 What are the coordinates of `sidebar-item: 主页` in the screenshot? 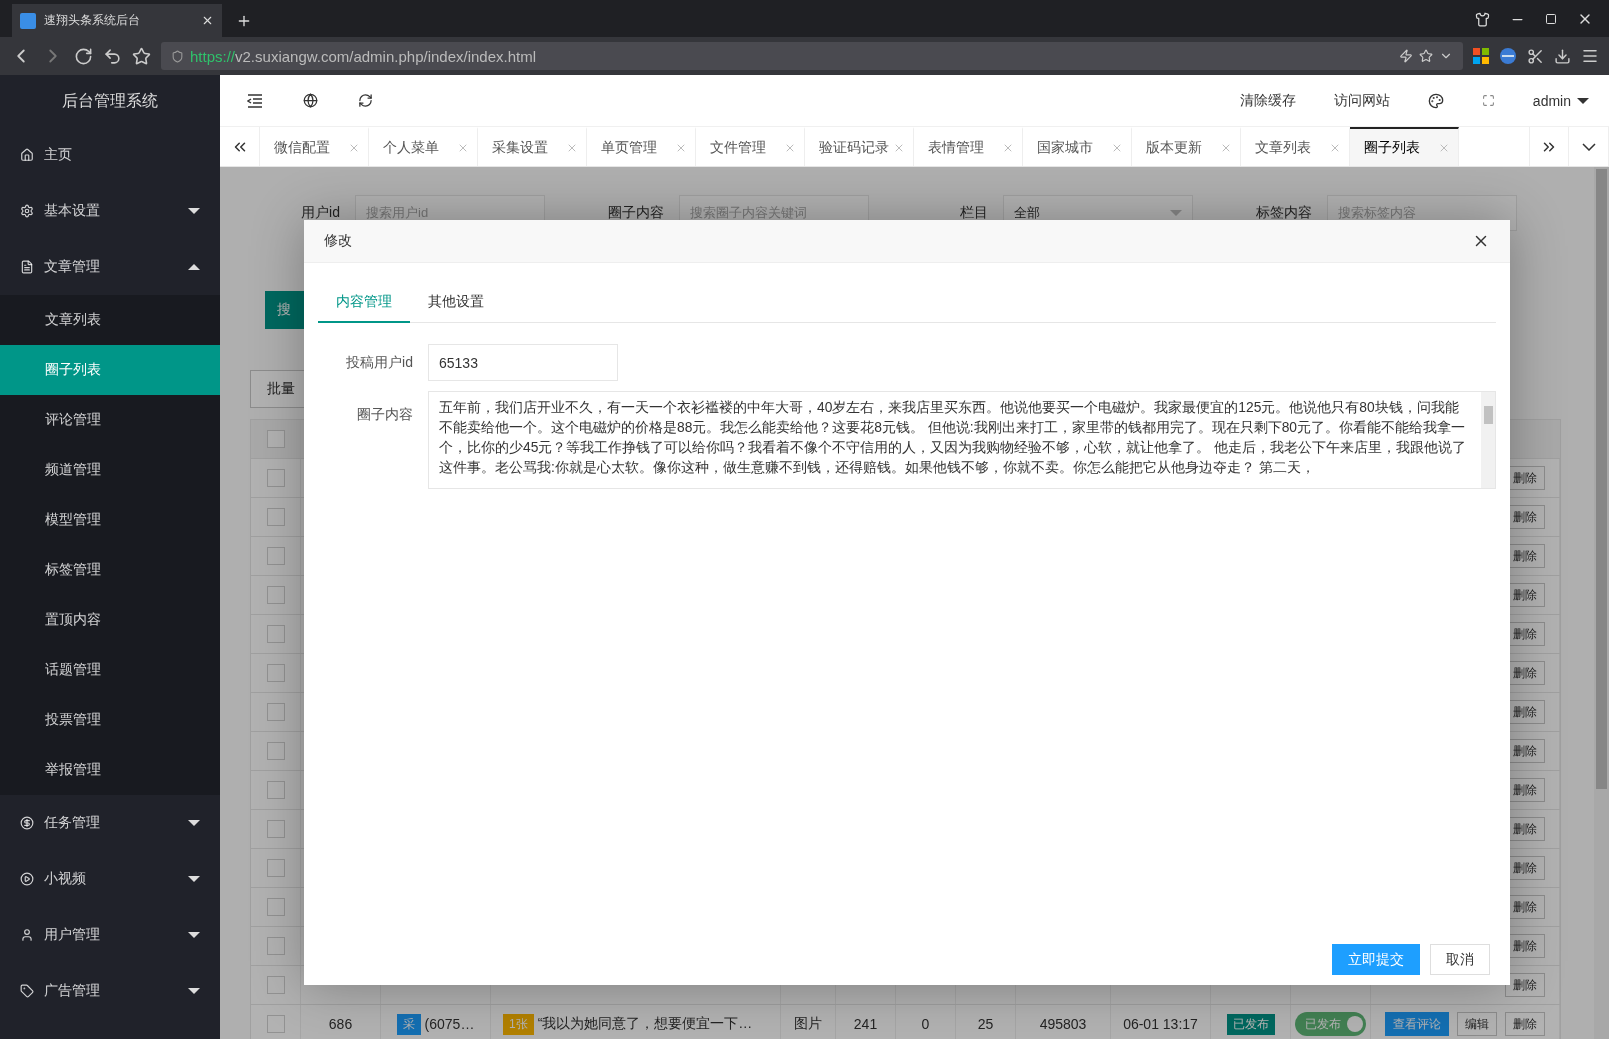 It's located at (110, 155).